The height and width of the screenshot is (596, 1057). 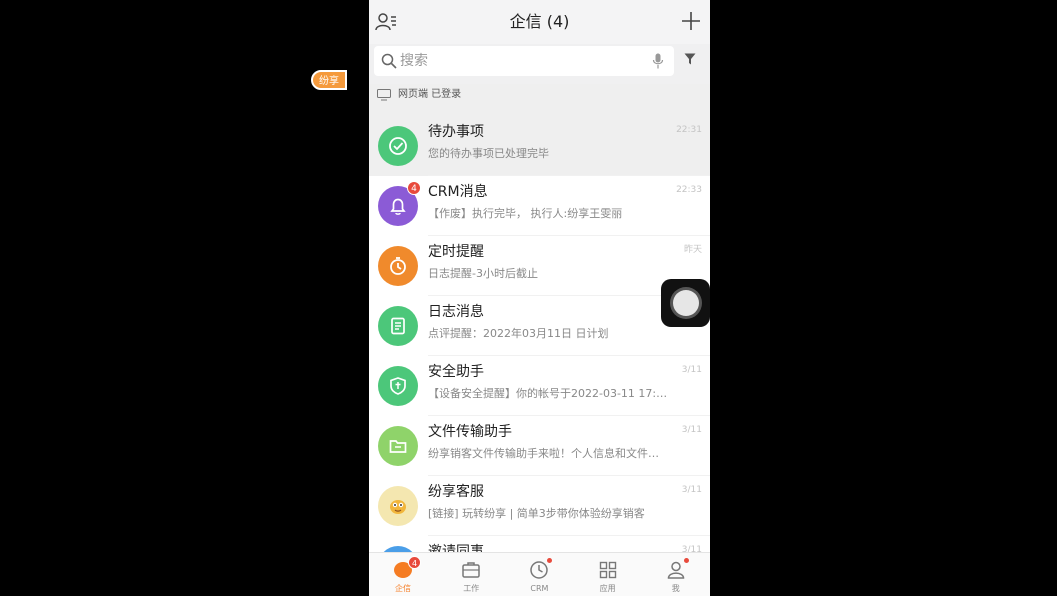 I want to click on search-icon, so click(x=389, y=61).